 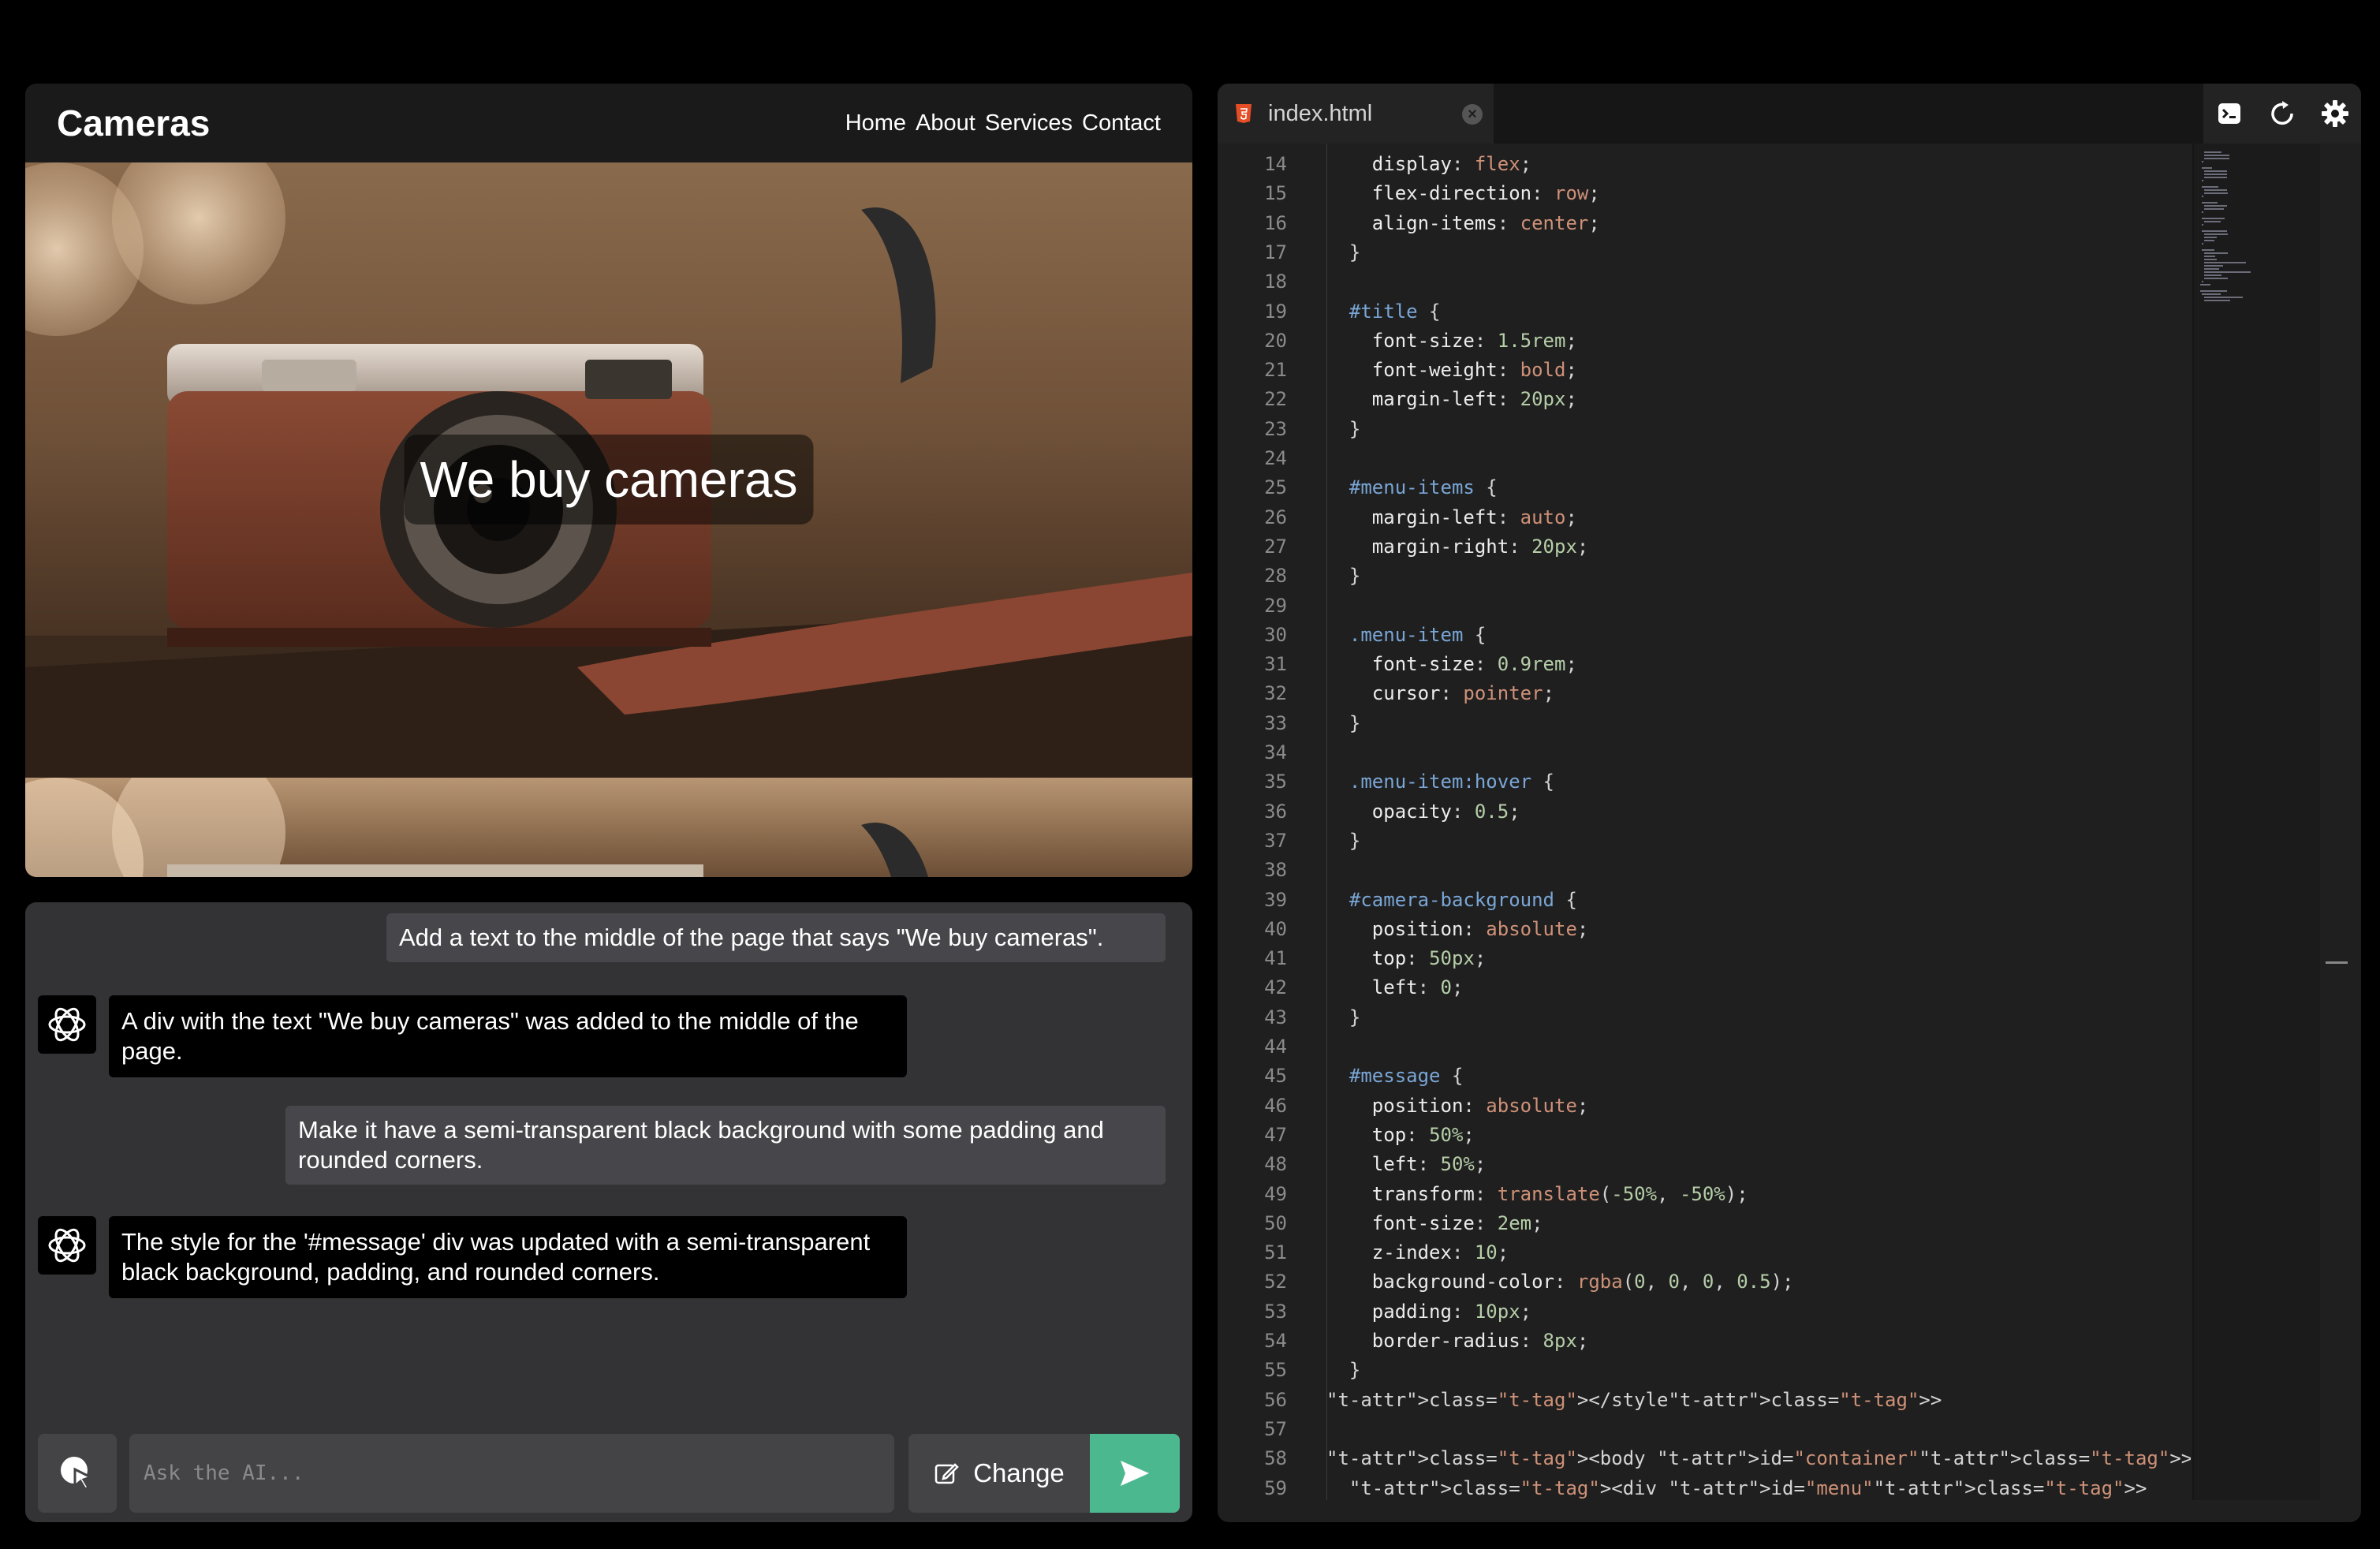 I want to click on menu-item-about: About, so click(x=946, y=123).